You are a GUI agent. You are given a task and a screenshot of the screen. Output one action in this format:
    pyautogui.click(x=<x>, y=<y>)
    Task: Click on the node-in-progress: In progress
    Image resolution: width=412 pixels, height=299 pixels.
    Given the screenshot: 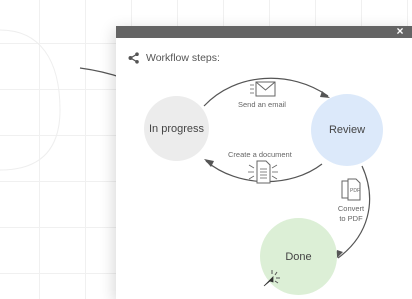 What is the action you would take?
    pyautogui.click(x=176, y=128)
    